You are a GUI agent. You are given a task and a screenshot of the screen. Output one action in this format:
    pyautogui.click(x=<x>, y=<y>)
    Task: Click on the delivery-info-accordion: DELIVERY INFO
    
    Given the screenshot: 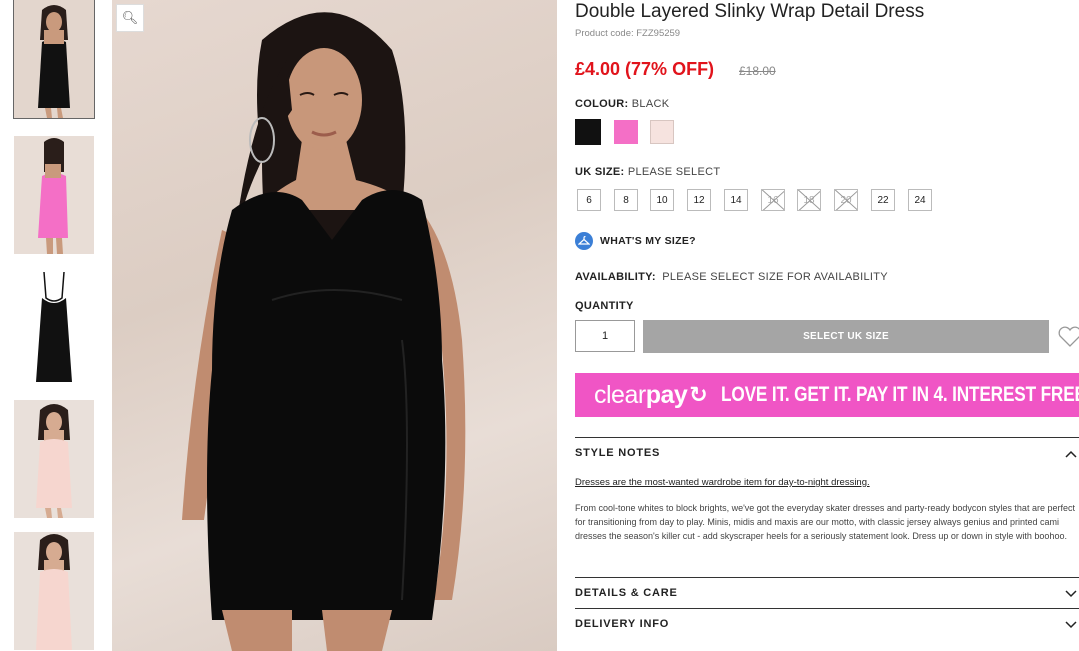 What is the action you would take?
    pyautogui.click(x=827, y=623)
    